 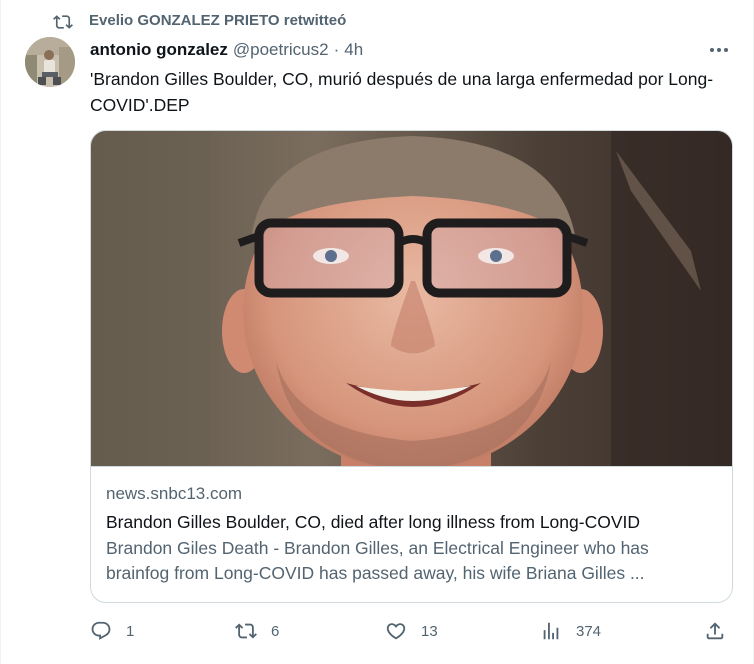 I want to click on author-handle: @poetricus2, so click(x=281, y=50).